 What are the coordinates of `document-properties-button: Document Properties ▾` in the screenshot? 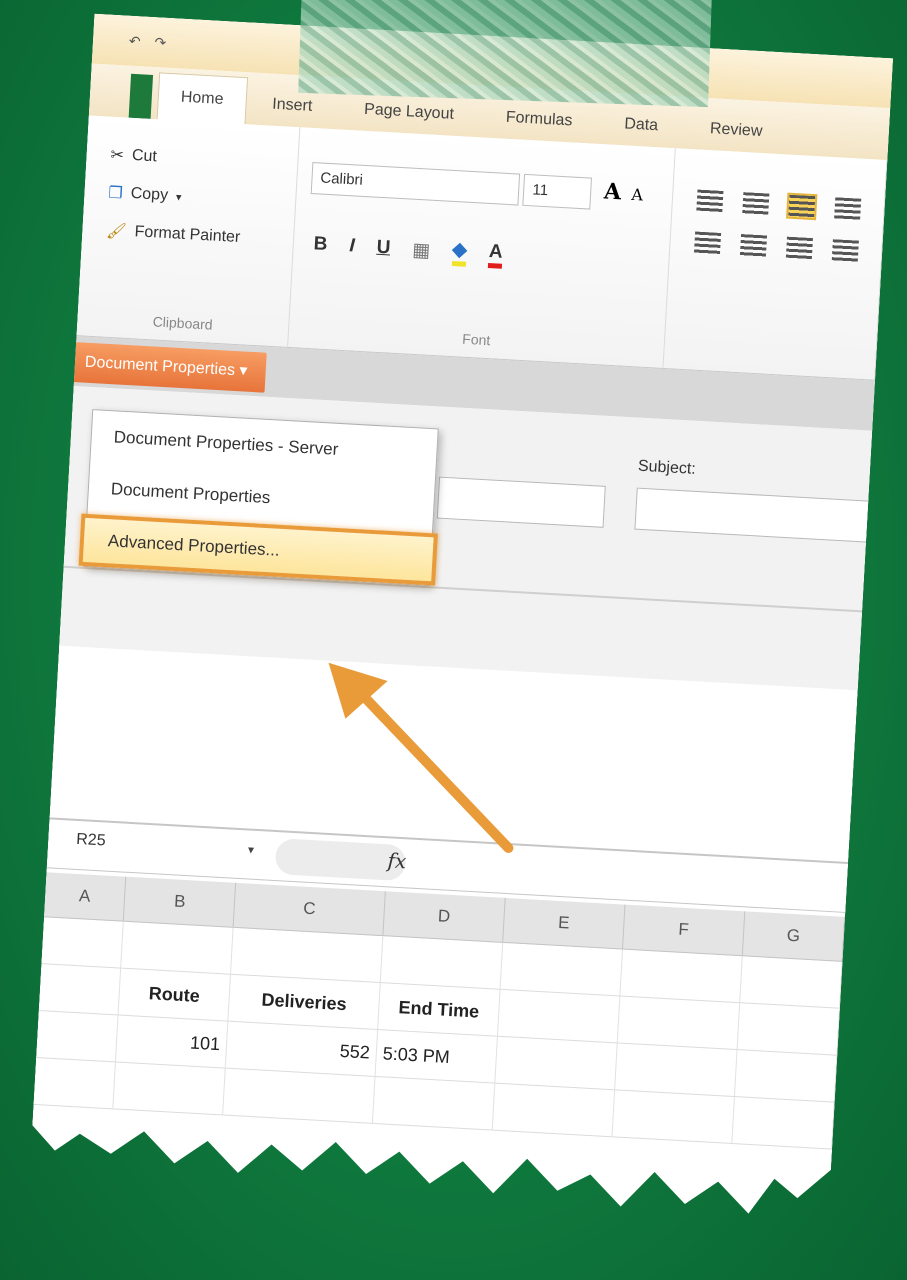 It's located at (160, 367).